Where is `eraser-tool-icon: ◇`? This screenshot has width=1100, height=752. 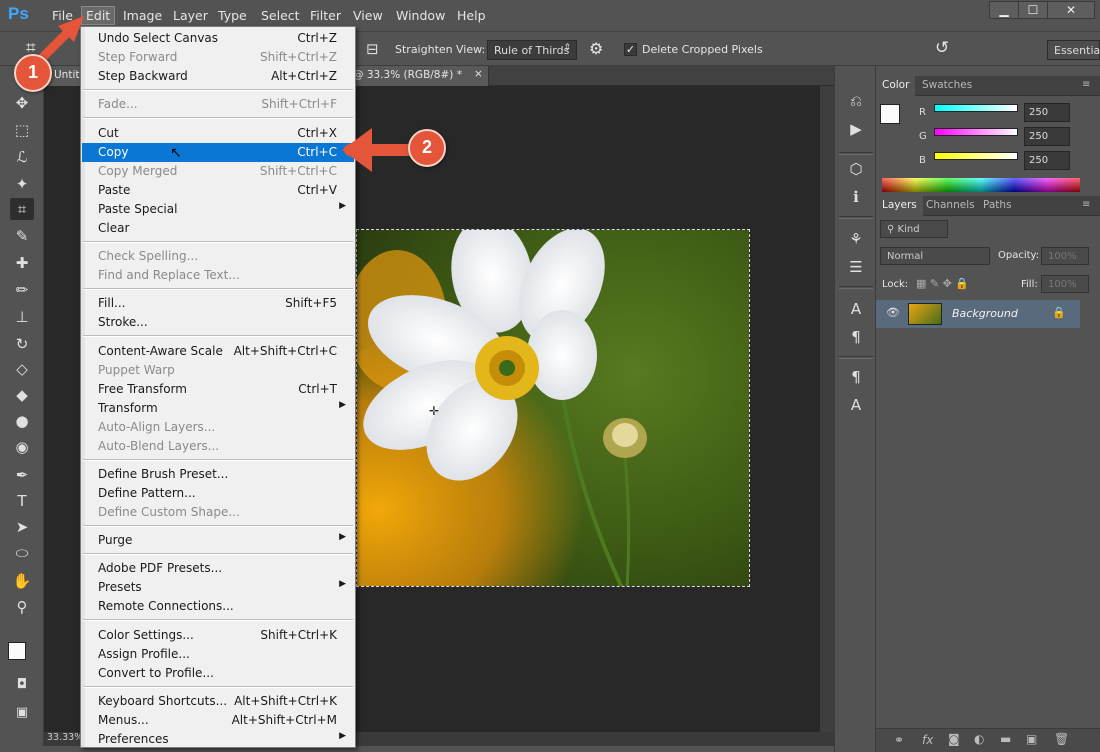 eraser-tool-icon: ◇ is located at coordinates (22, 369).